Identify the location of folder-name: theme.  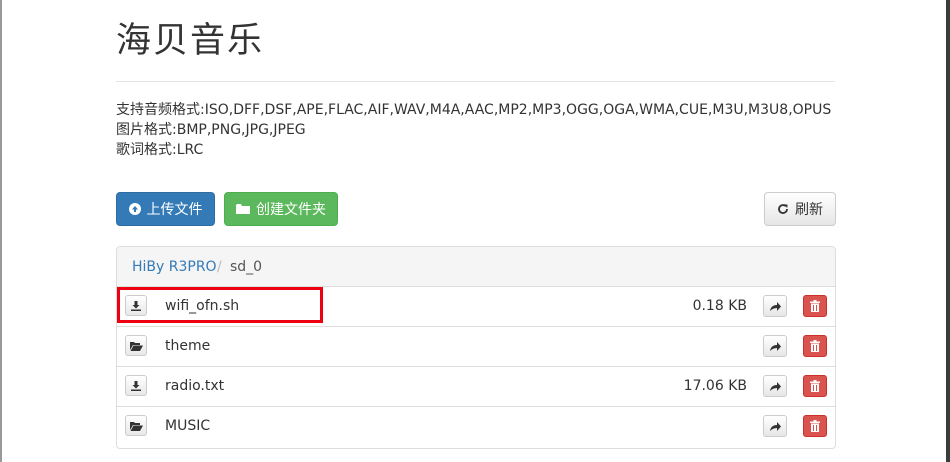
(187, 346).